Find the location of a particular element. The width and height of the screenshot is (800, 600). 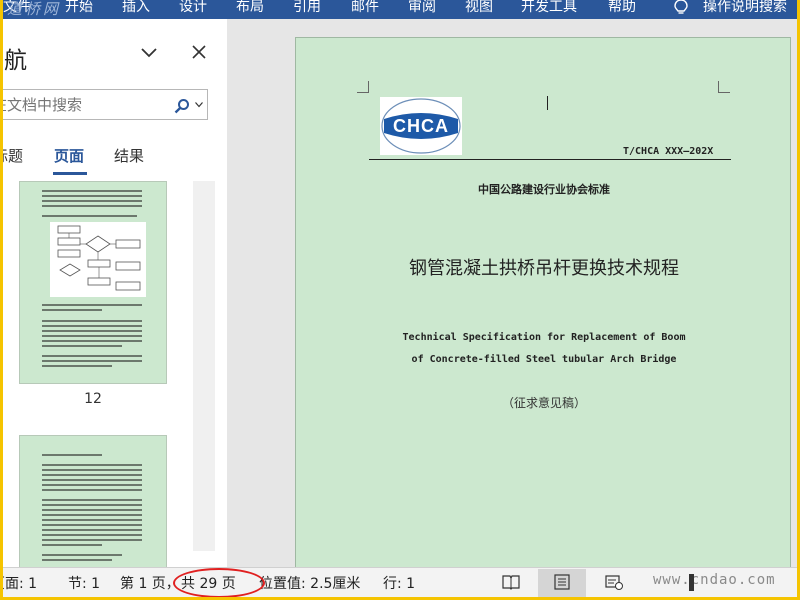

svg-text: CHCA is located at coordinates (421, 126).